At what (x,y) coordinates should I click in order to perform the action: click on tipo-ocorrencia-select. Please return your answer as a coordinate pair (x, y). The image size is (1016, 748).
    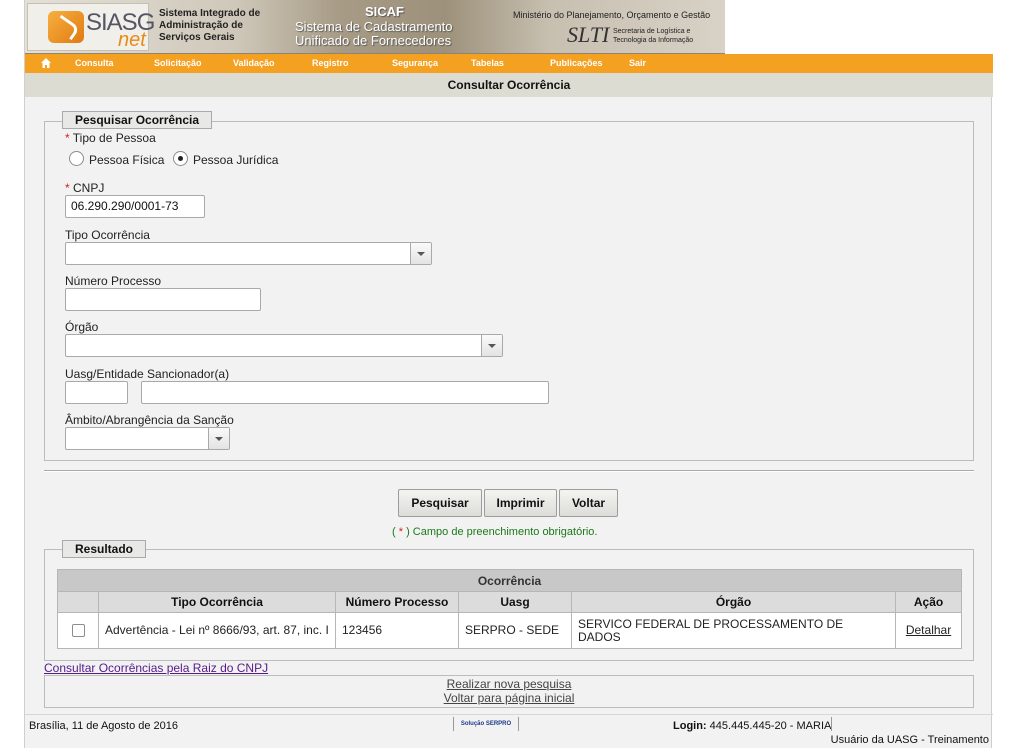
    Looking at the image, I should click on (248, 253).